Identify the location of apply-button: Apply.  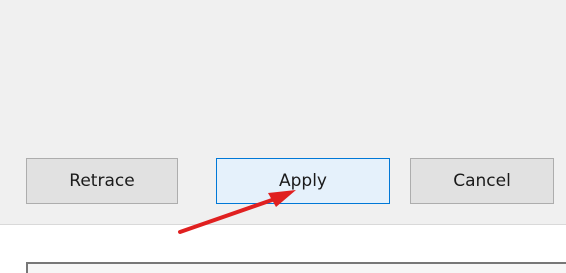
(303, 181).